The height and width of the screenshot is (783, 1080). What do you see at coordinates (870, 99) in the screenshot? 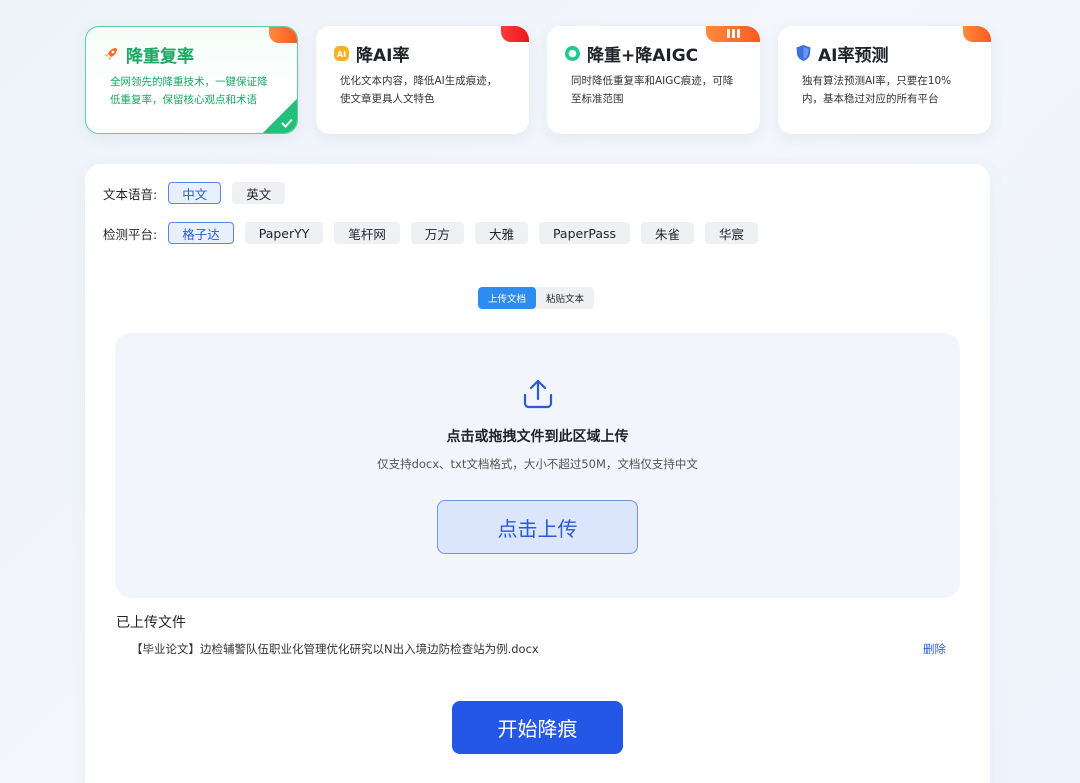
I see `card-desc-line: 内，基本稳过对应的所有平台` at bounding box center [870, 99].